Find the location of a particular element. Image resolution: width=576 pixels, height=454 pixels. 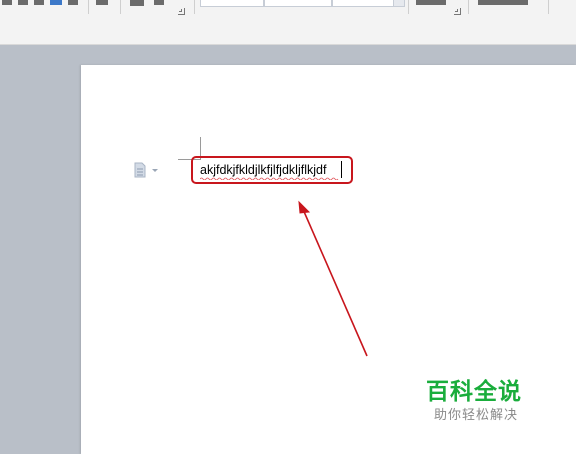

distribute-icon is located at coordinates (73, 2).